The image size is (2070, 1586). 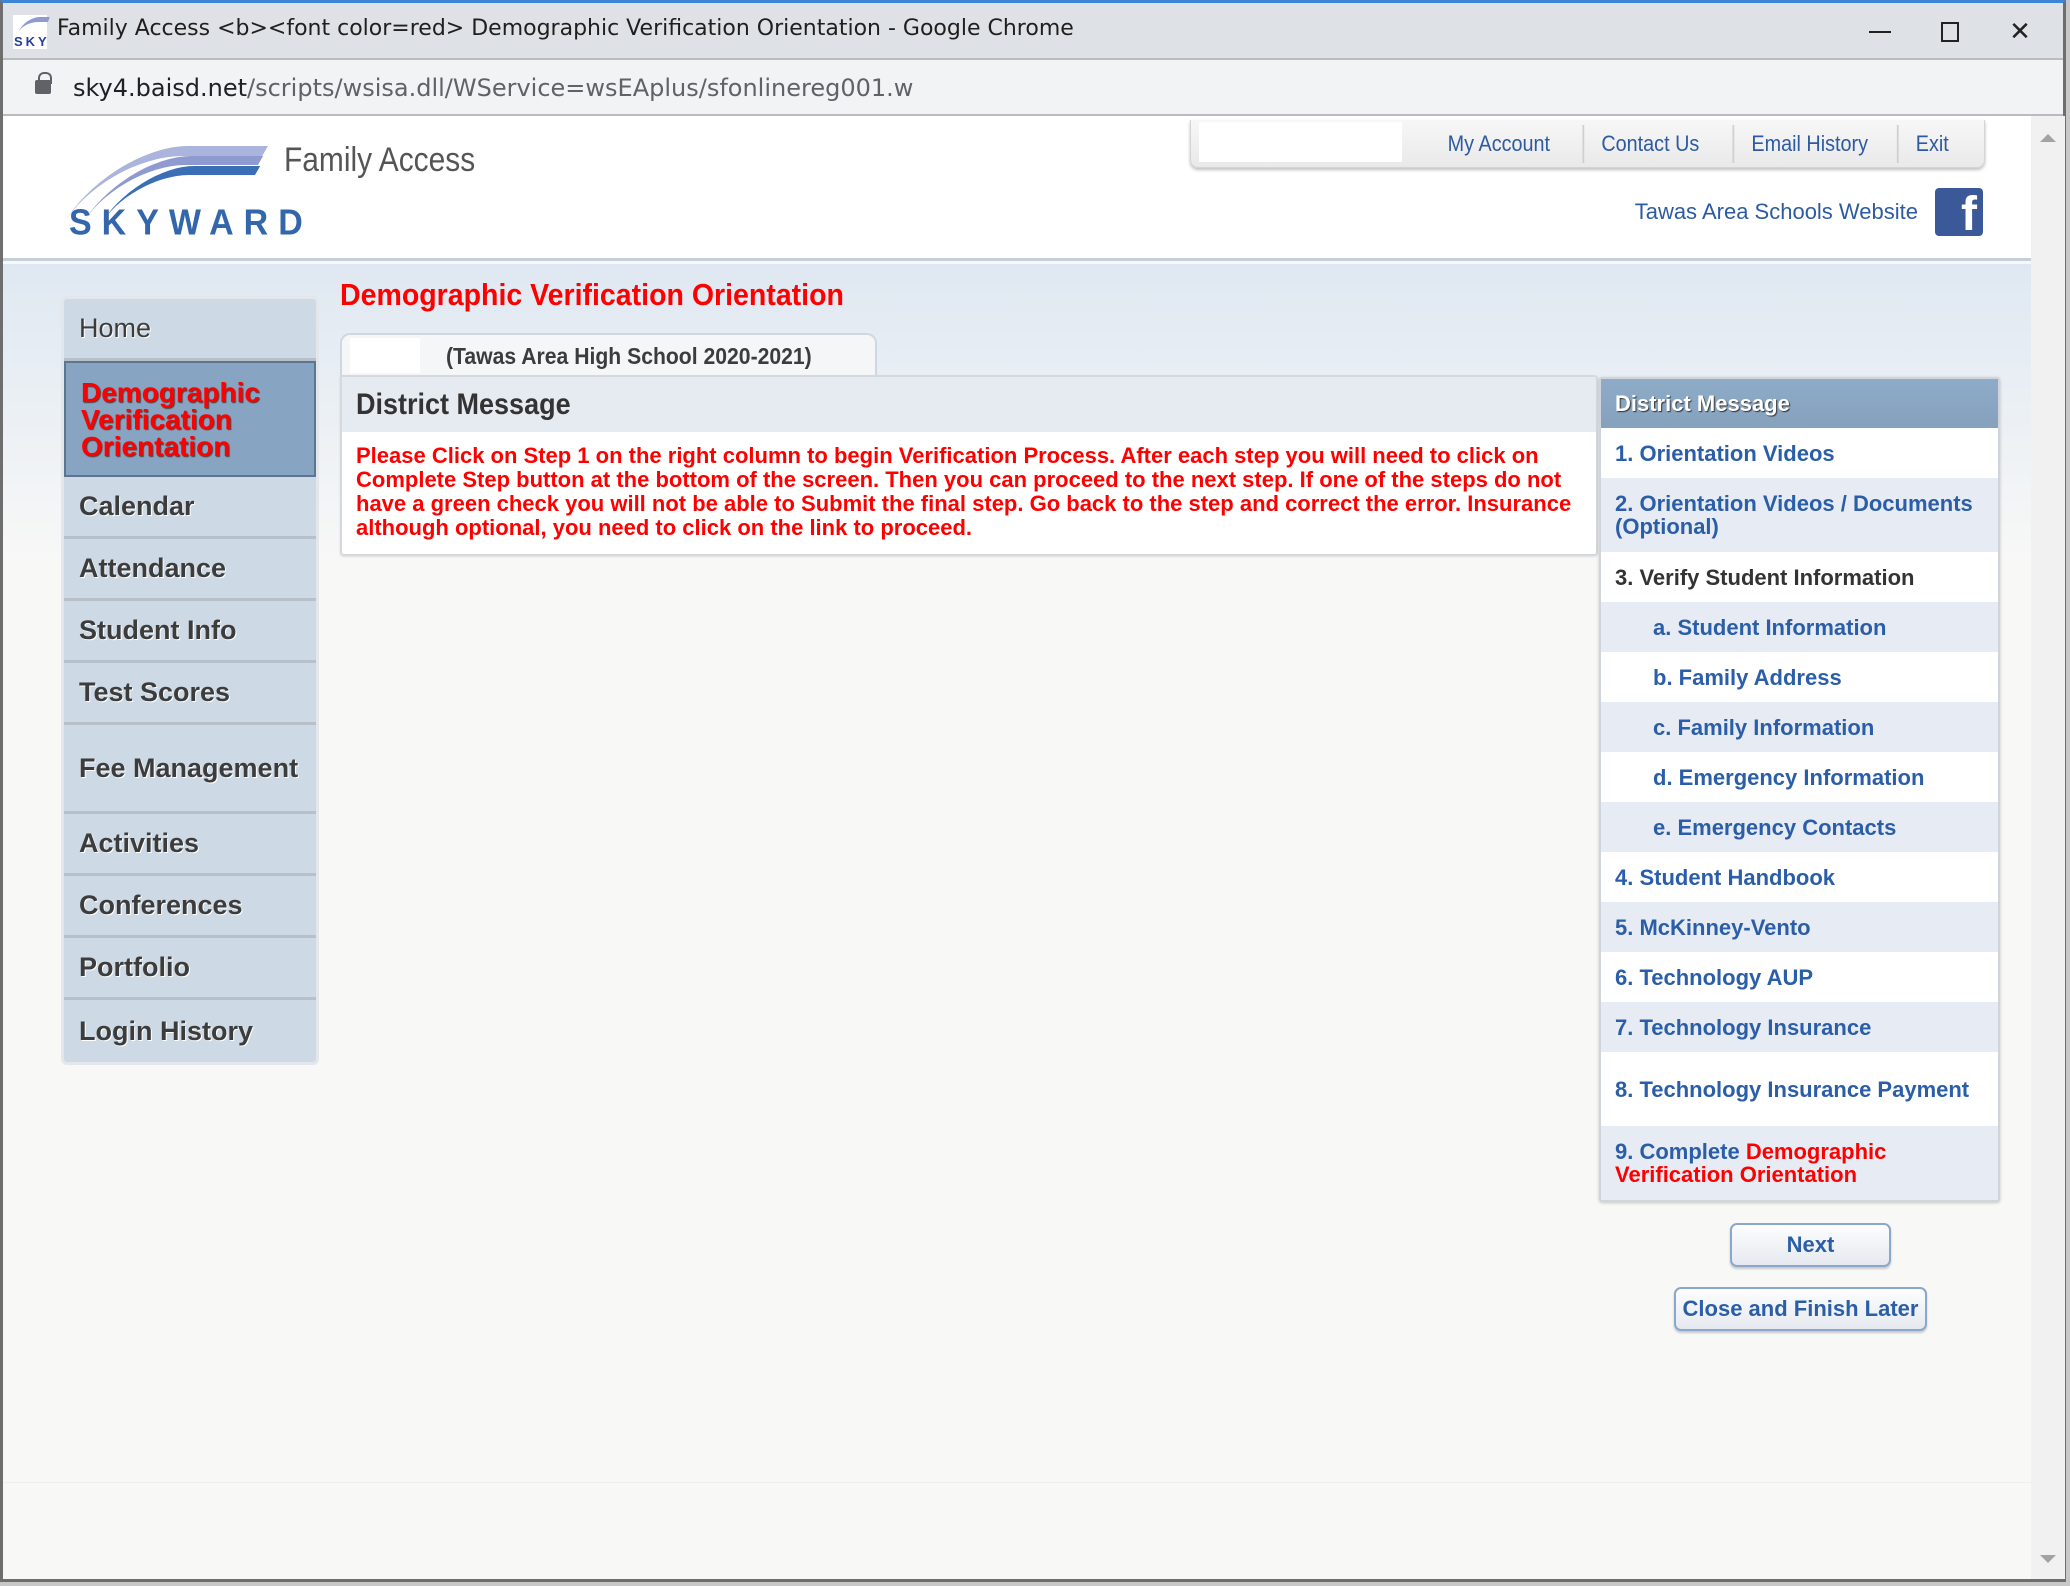 What do you see at coordinates (160, 88) in the screenshot?
I see `url-host: sky4.baisd.net` at bounding box center [160, 88].